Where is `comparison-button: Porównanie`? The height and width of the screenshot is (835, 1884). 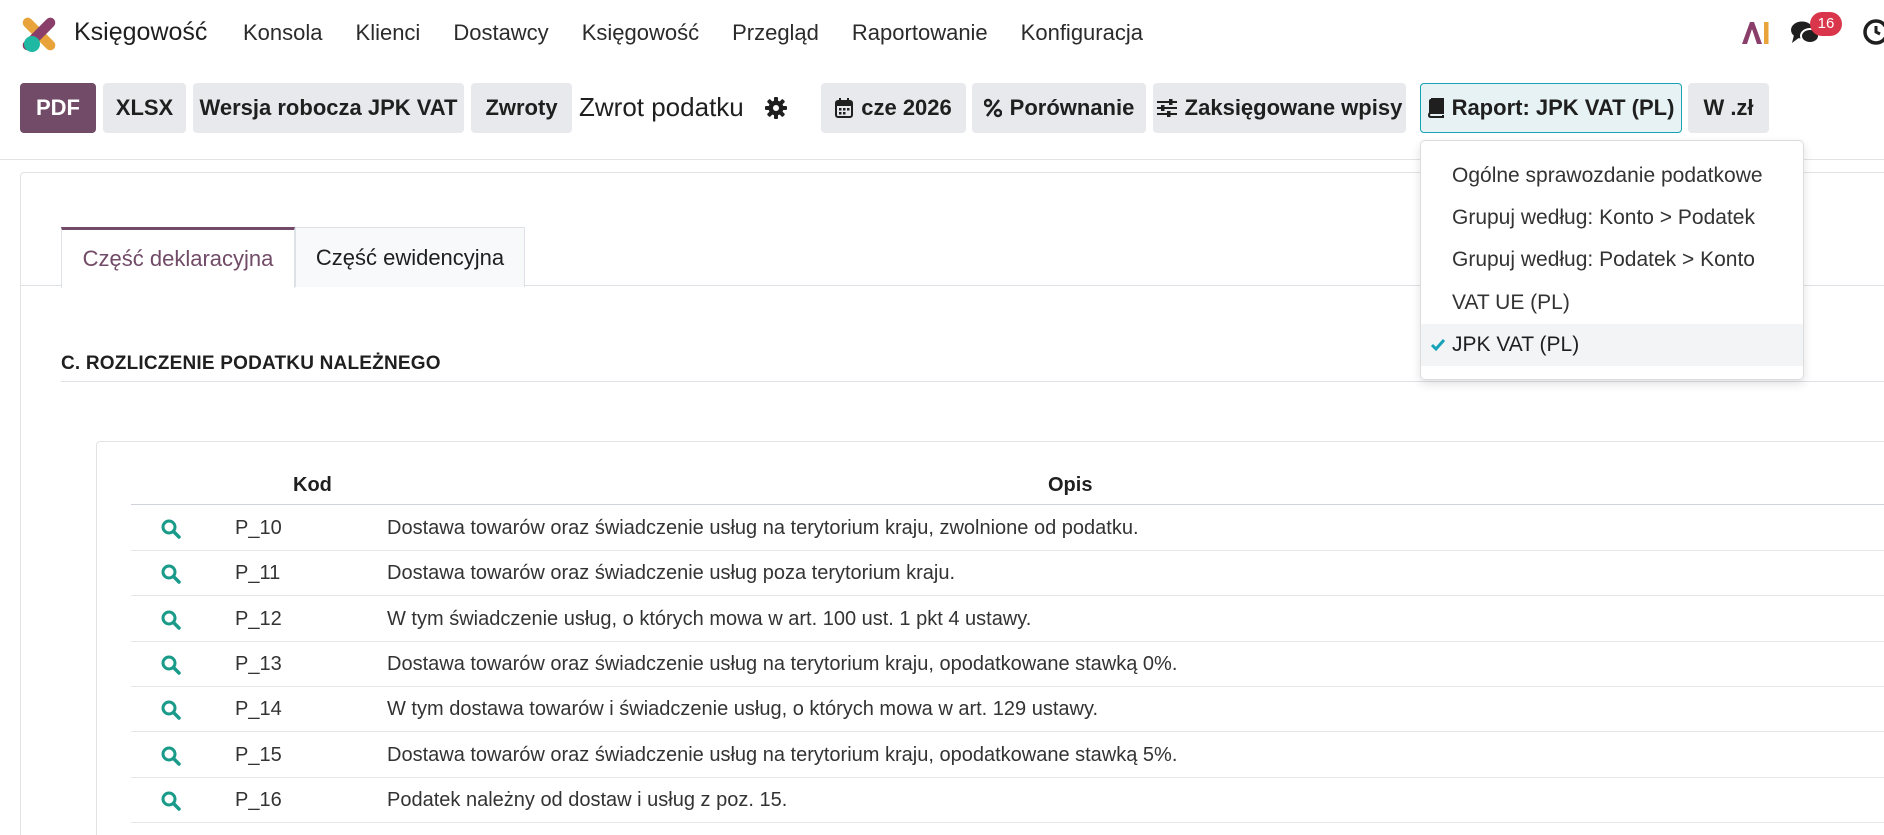
comparison-button: Porównanie is located at coordinates (1059, 108).